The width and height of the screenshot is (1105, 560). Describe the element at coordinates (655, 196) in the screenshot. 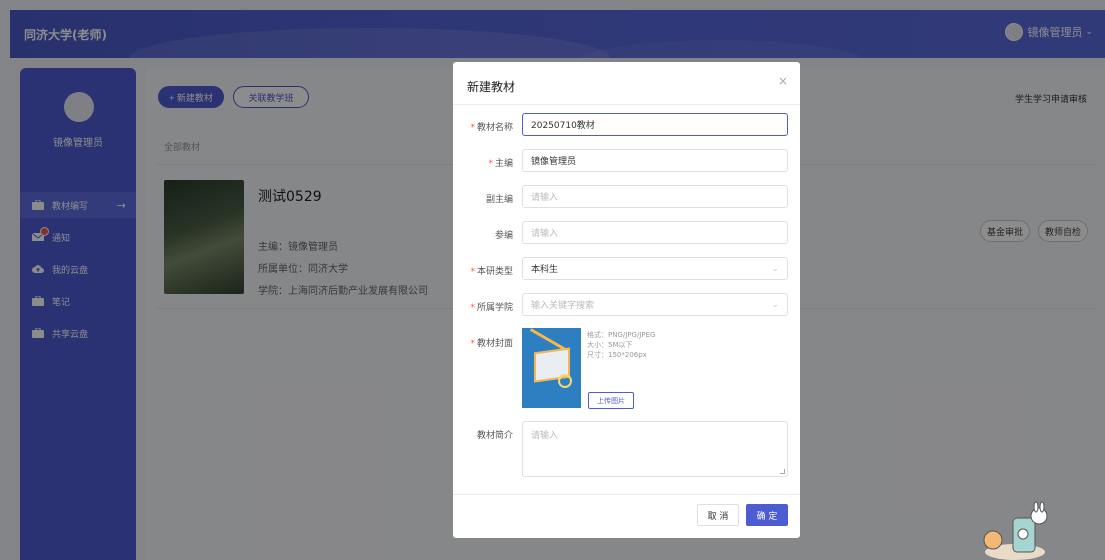

I see `vice-editor-input: 请输入` at that location.